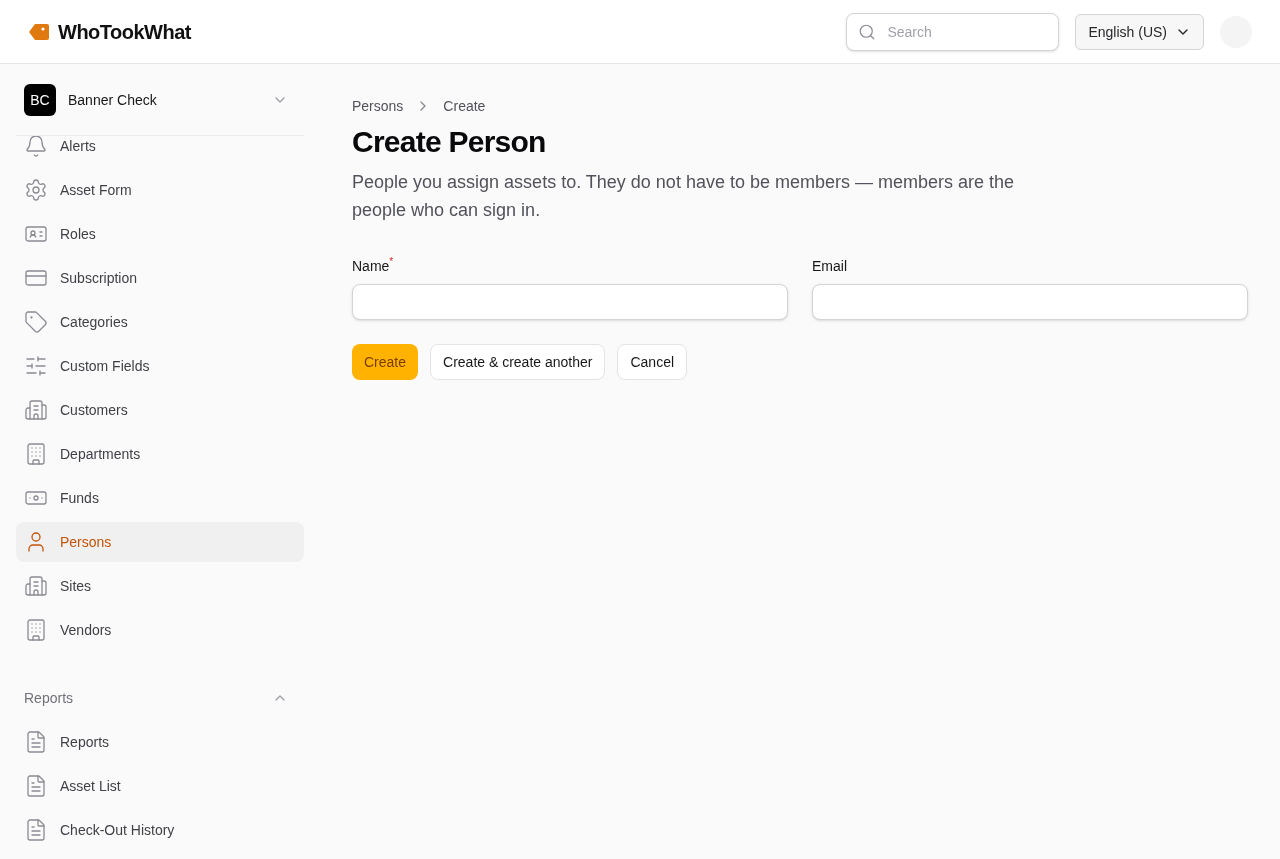 Image resolution: width=1280 pixels, height=859 pixels. Describe the element at coordinates (518, 362) in the screenshot. I see `form-button: Create & create another` at that location.